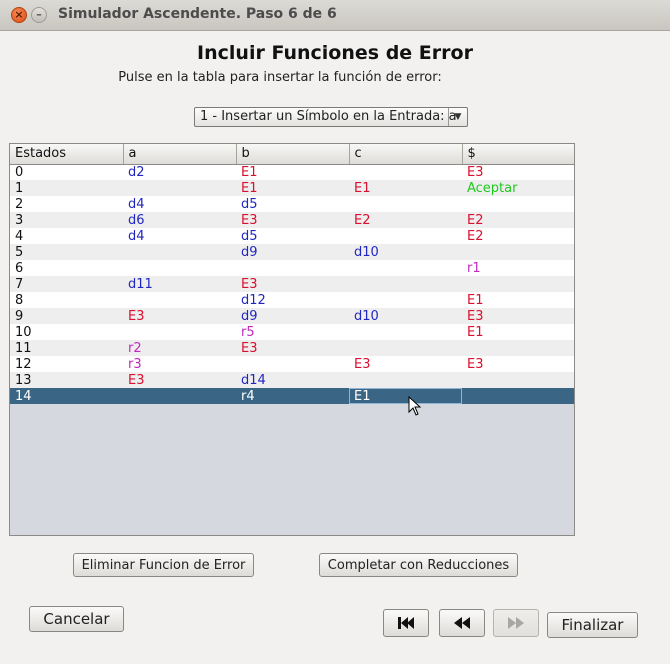 The image size is (670, 664). I want to click on table-row: 8 d12 E1, so click(292, 300).